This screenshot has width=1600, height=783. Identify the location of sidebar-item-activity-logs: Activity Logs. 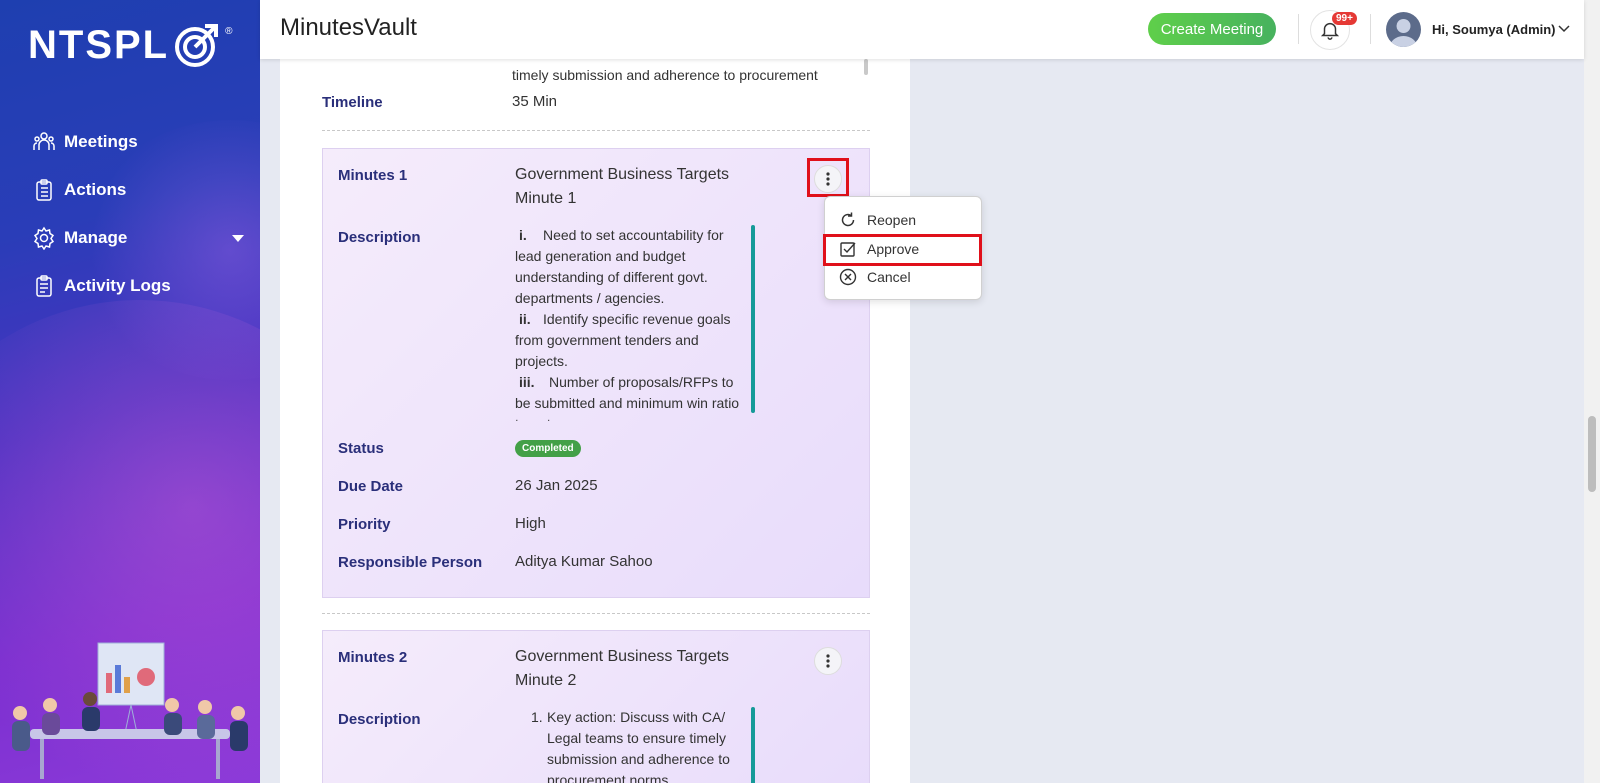
(138, 286).